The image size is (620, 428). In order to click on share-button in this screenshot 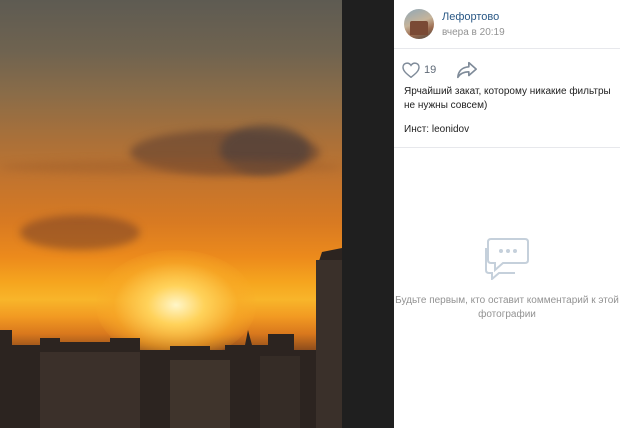, I will do `click(467, 70)`.